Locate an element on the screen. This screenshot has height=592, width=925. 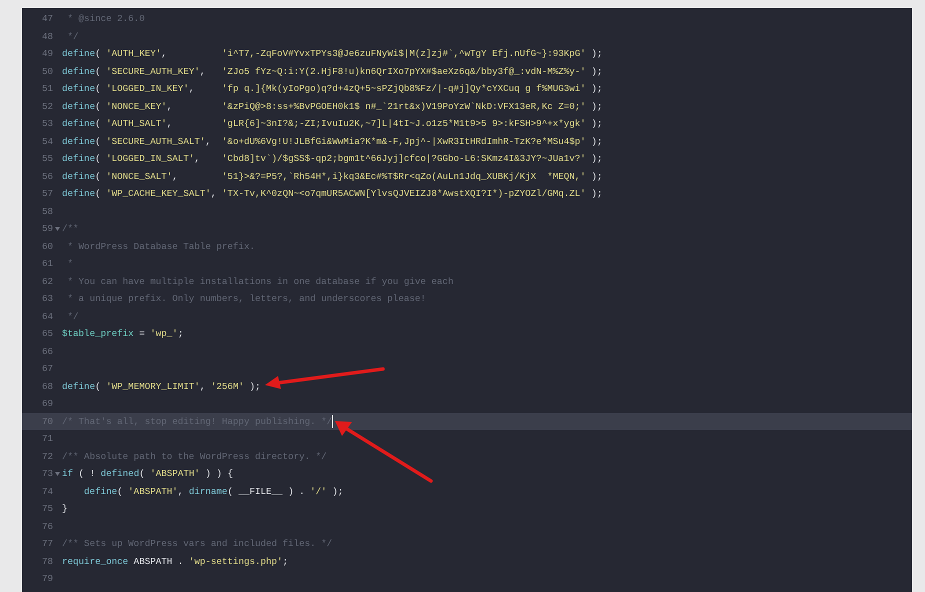
code-line: define( 'ABSPATH', dirname( __FILE__ ) . '/' ); is located at coordinates (214, 491).